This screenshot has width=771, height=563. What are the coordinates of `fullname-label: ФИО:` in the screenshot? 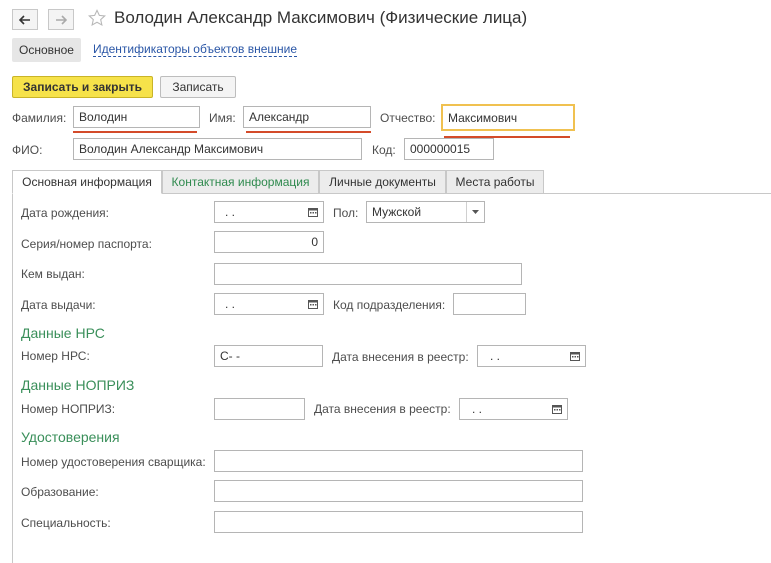 It's located at (27, 150).